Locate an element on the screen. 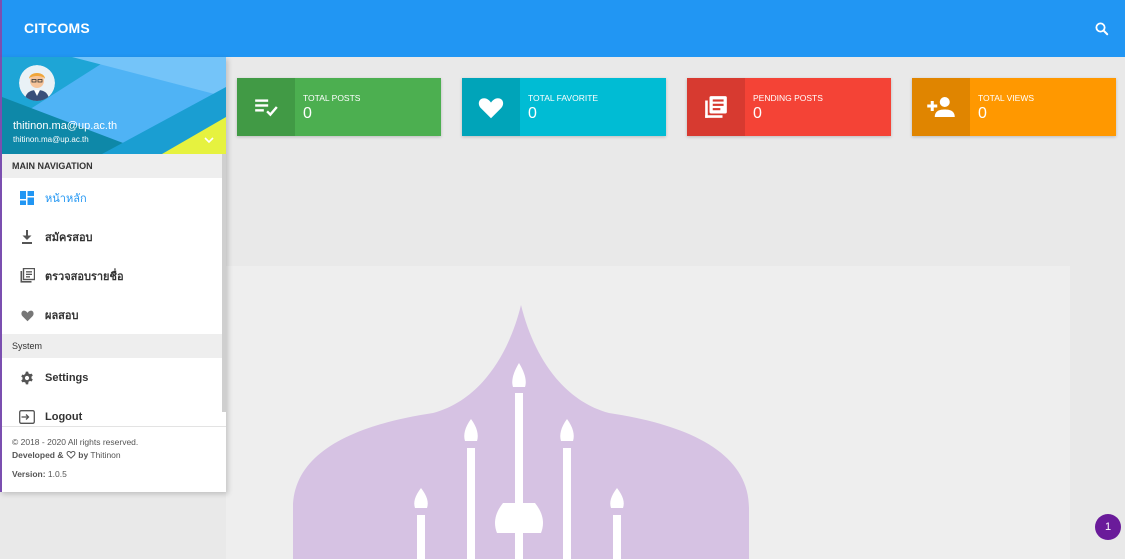 The width and height of the screenshot is (1125, 559). heart-outline-icon is located at coordinates (71, 454).